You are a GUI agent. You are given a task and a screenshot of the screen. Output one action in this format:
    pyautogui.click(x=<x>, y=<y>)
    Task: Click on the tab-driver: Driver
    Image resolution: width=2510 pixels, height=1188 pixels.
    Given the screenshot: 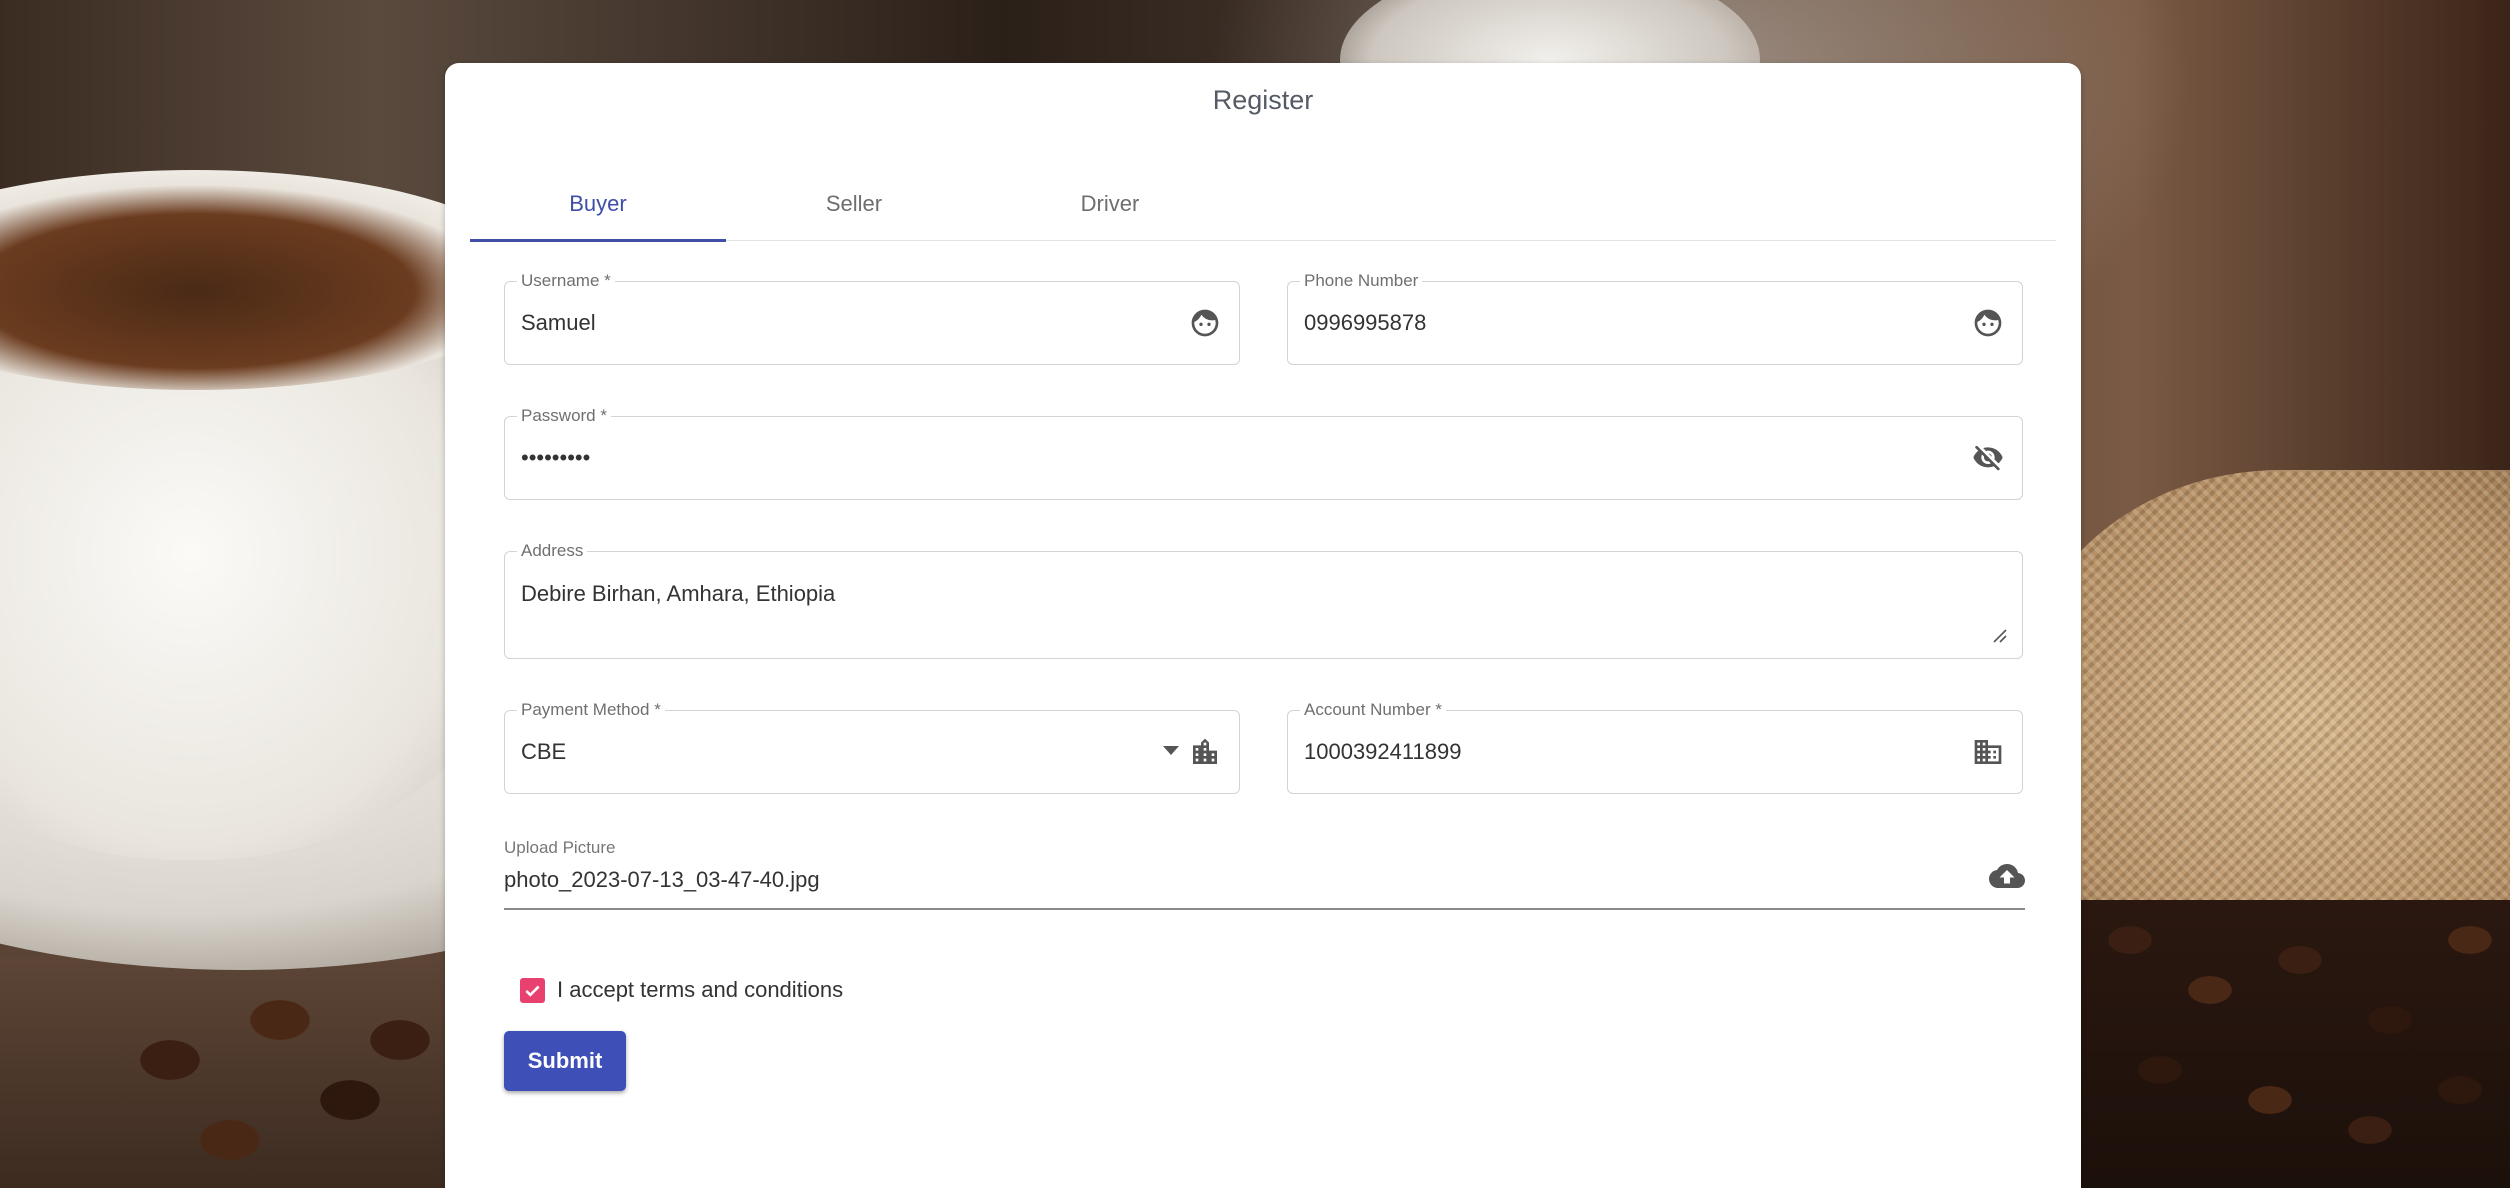 What is the action you would take?
    pyautogui.click(x=1110, y=212)
    